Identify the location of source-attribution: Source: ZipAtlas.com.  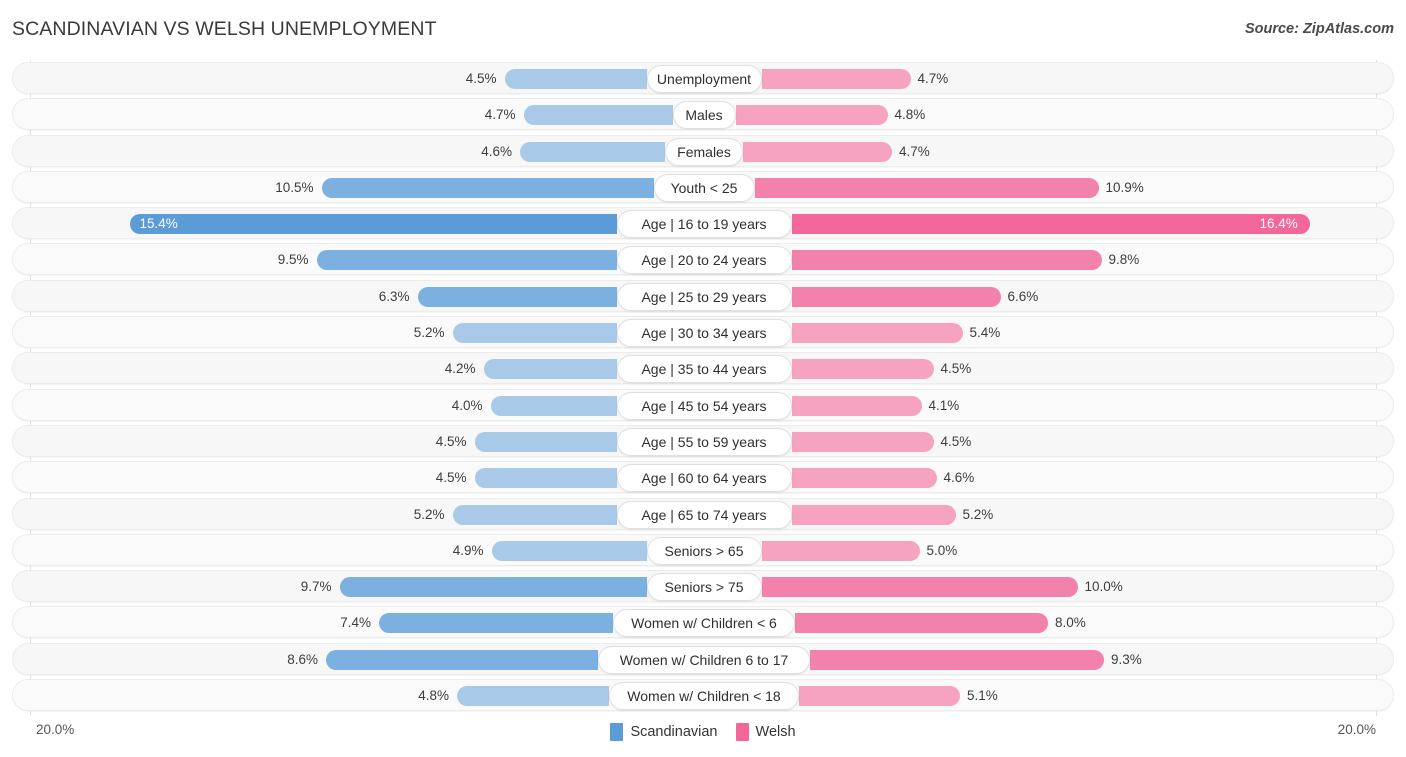
(1319, 29).